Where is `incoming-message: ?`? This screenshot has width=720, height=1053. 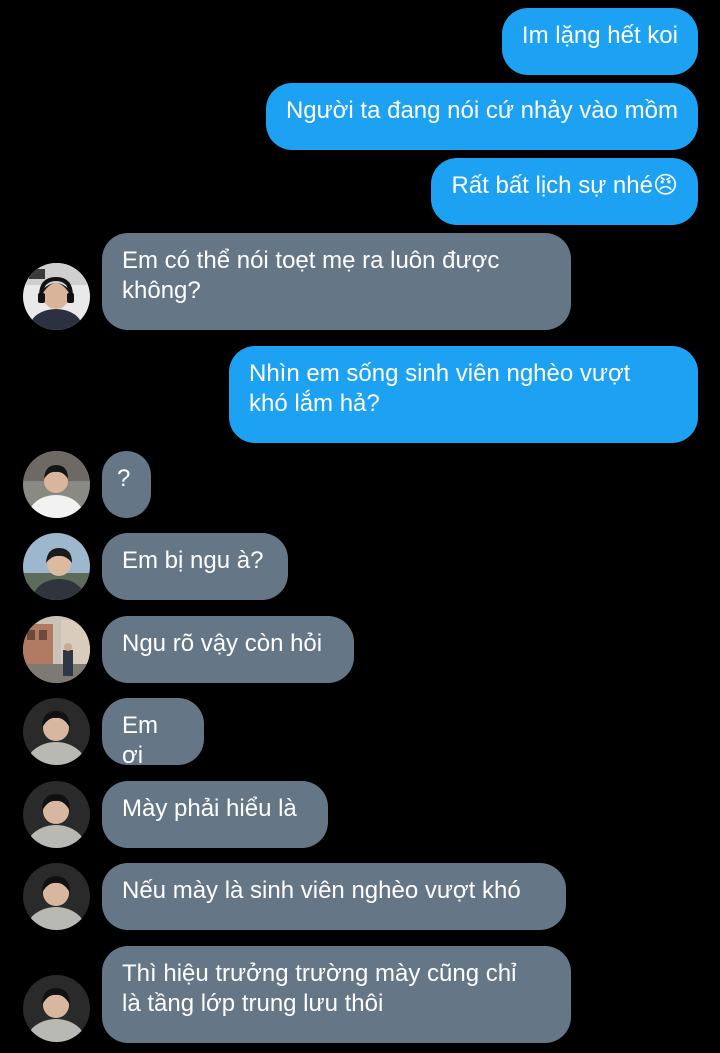
incoming-message: ? is located at coordinates (126, 484).